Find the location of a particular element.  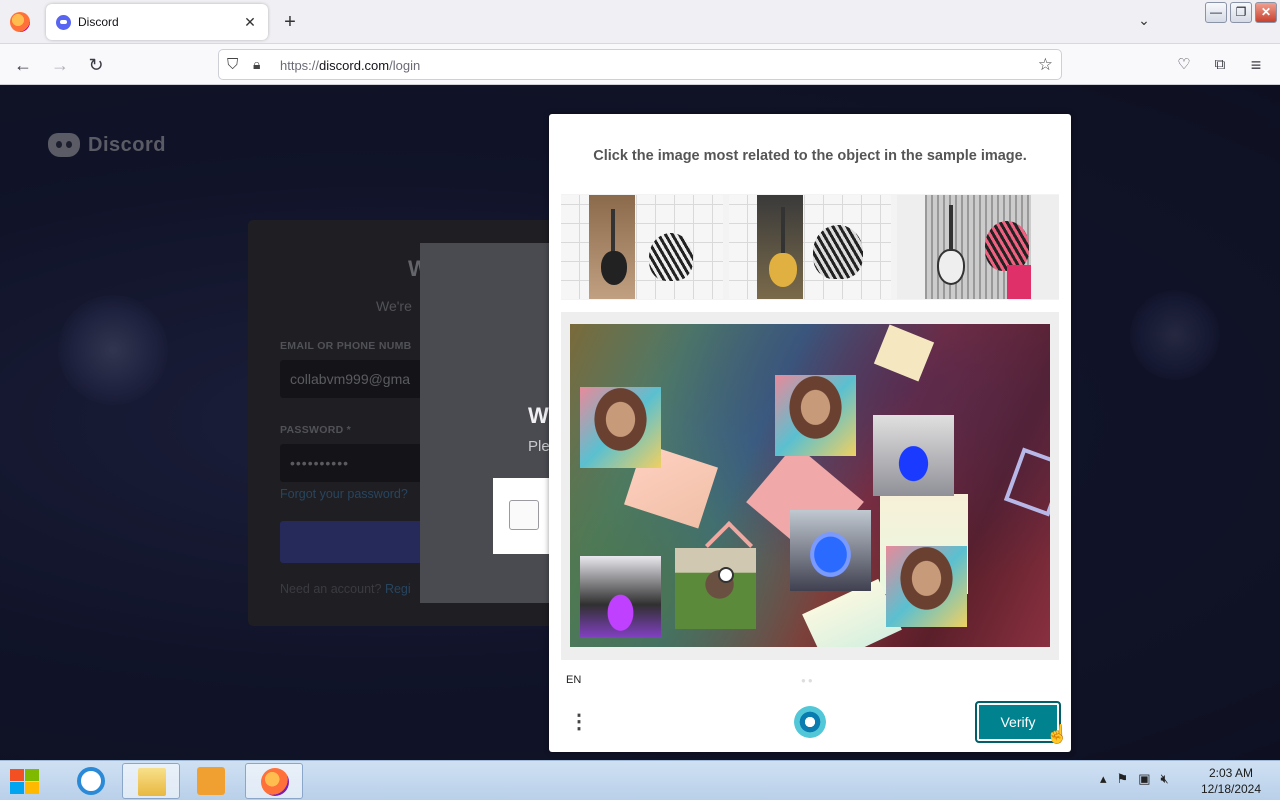

show-hidden-icons-icon: ▴ is located at coordinates (1103, 779).